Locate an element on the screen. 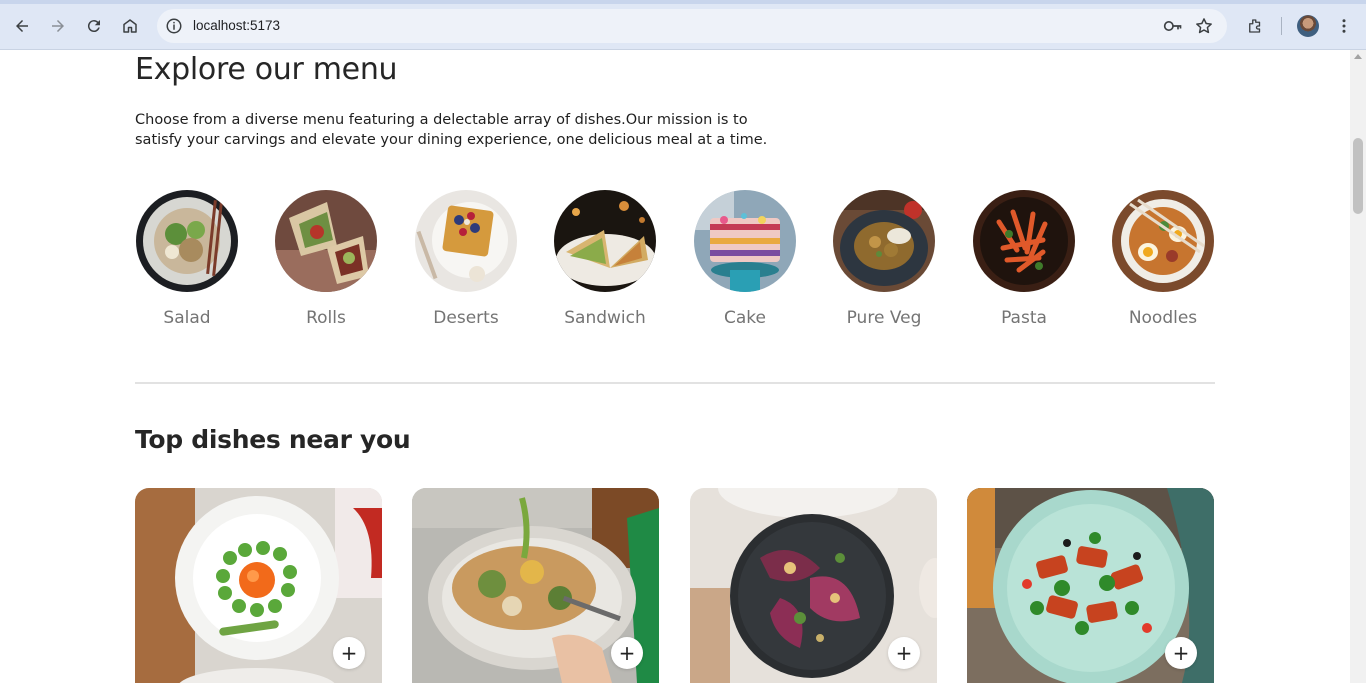  menu-item-label: Sandwich is located at coordinates (605, 318).